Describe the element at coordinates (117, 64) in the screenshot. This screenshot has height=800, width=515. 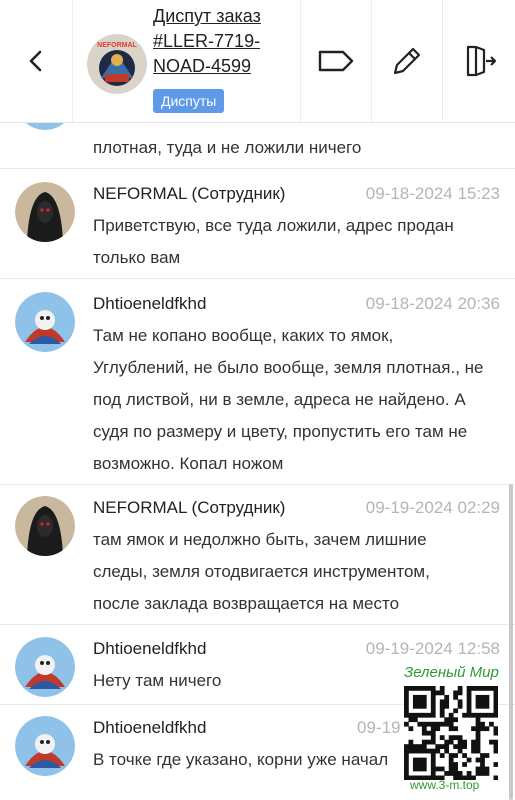
I see `dispute-avatar: NEFORMAL` at that location.